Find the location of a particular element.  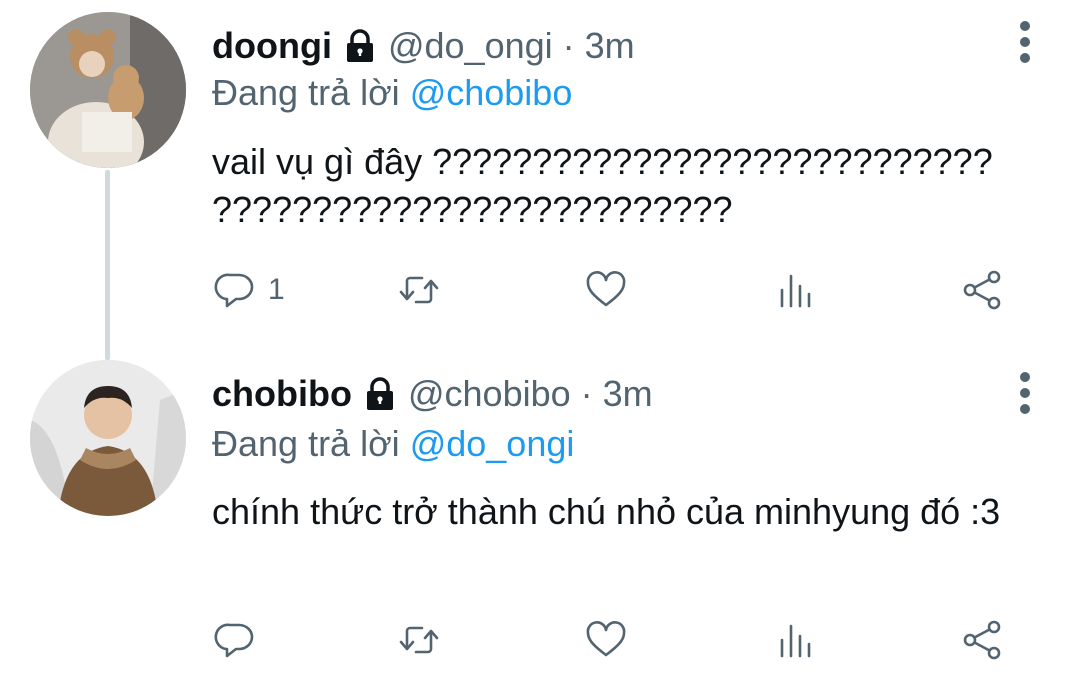

display-name: chobibo is located at coordinates (282, 394).